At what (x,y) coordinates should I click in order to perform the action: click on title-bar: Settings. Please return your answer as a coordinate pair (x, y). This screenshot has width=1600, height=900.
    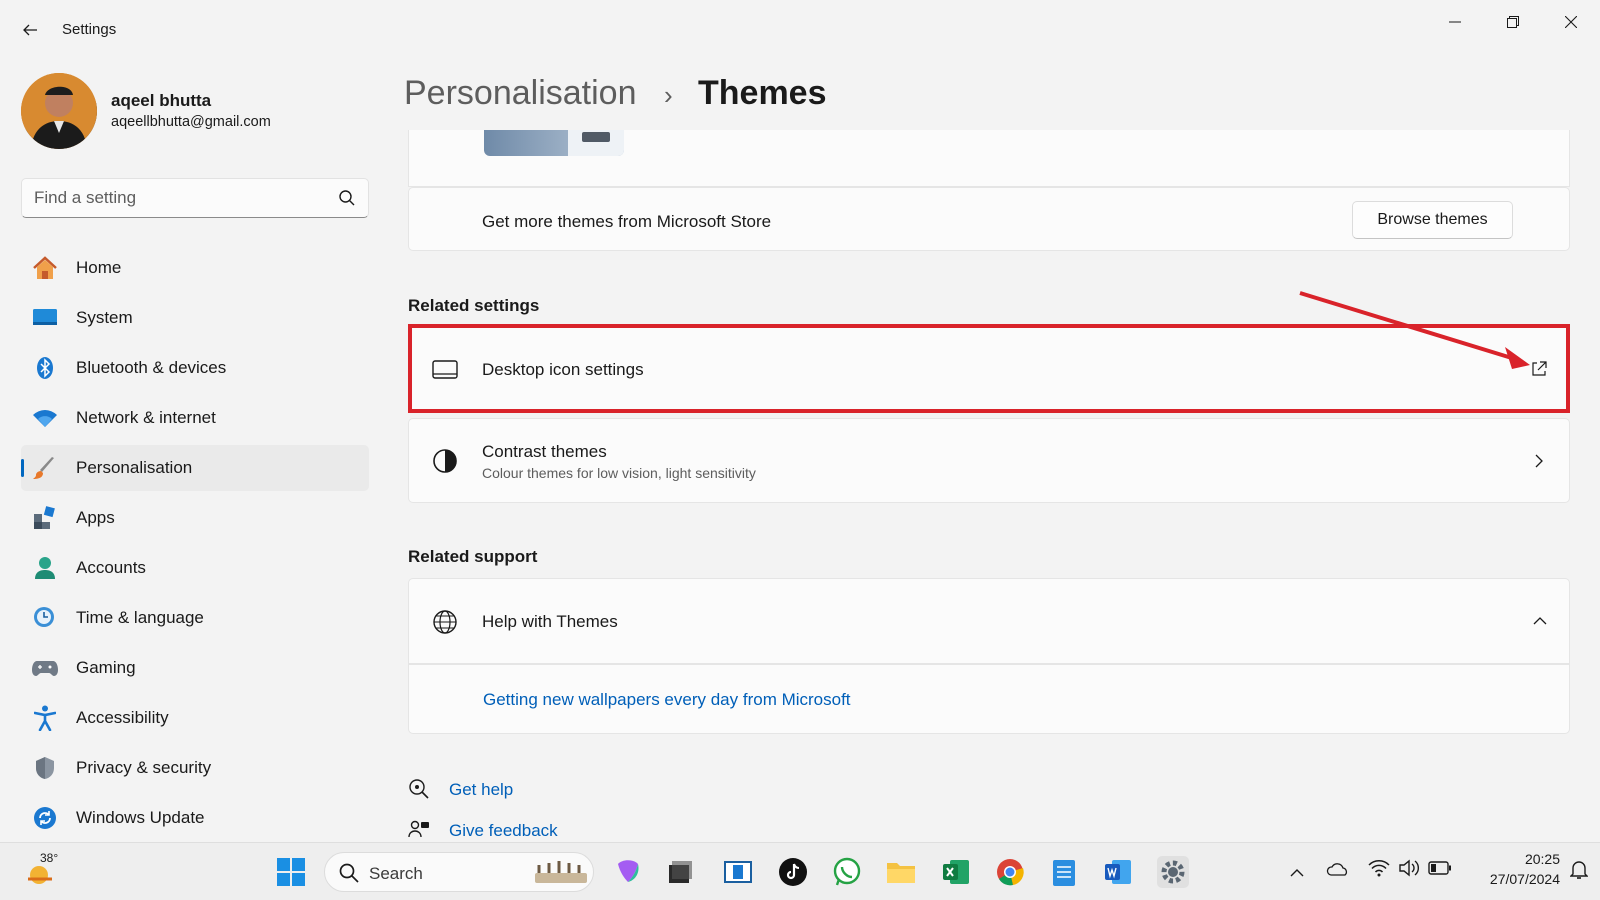
    Looking at the image, I should click on (800, 29).